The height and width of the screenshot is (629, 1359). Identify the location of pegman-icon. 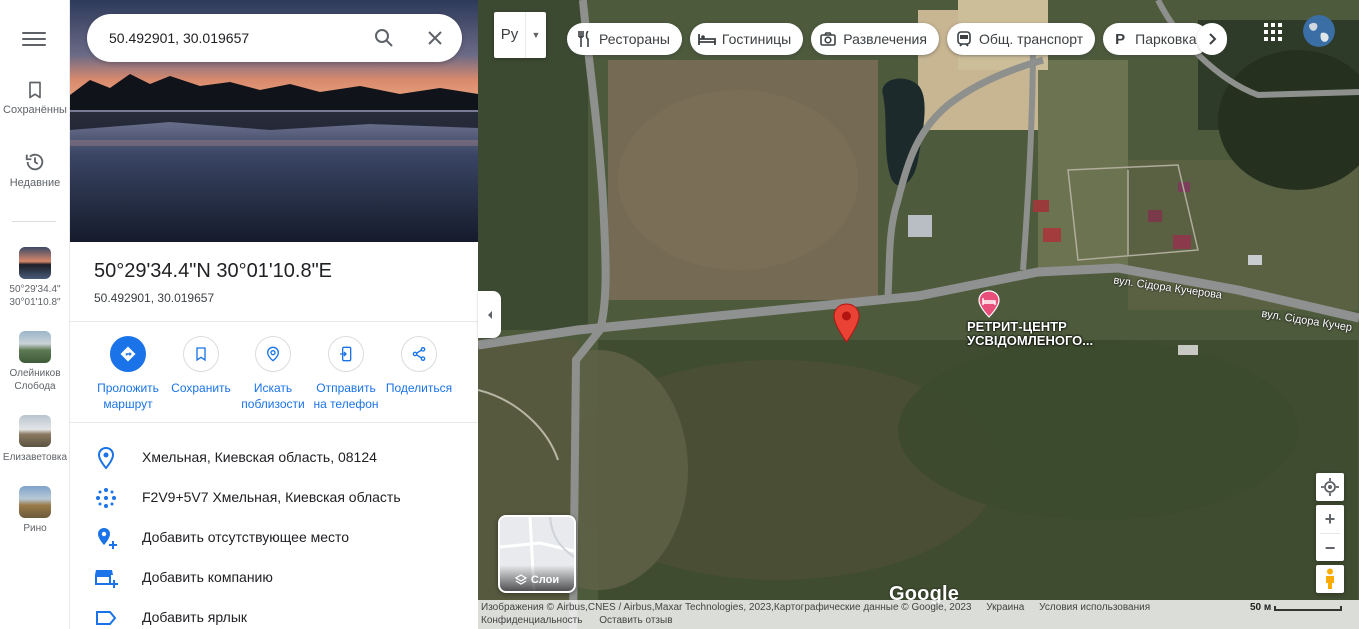
(1330, 578).